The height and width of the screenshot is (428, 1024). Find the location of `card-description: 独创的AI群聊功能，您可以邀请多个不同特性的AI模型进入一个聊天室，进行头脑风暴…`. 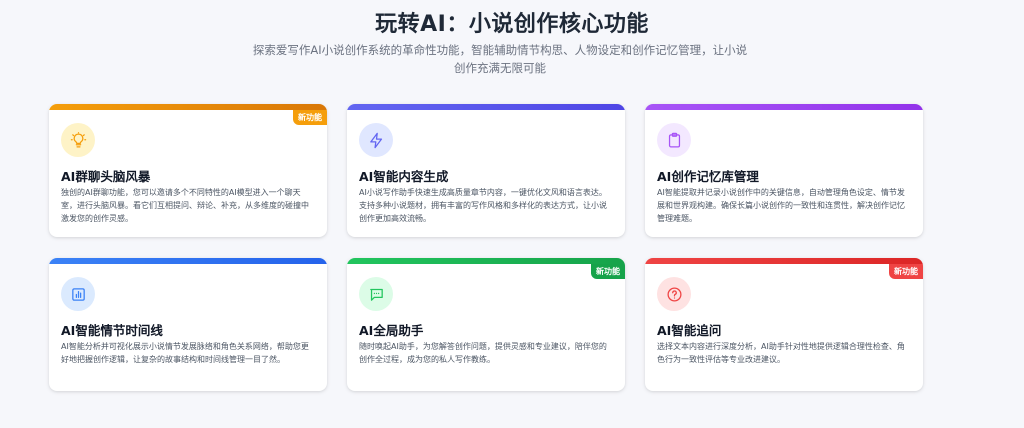

card-description: 独创的AI群聊功能，您可以邀请多个不同特性的AI模型进入一个聊天室，进行头脑风暴… is located at coordinates (185, 205).